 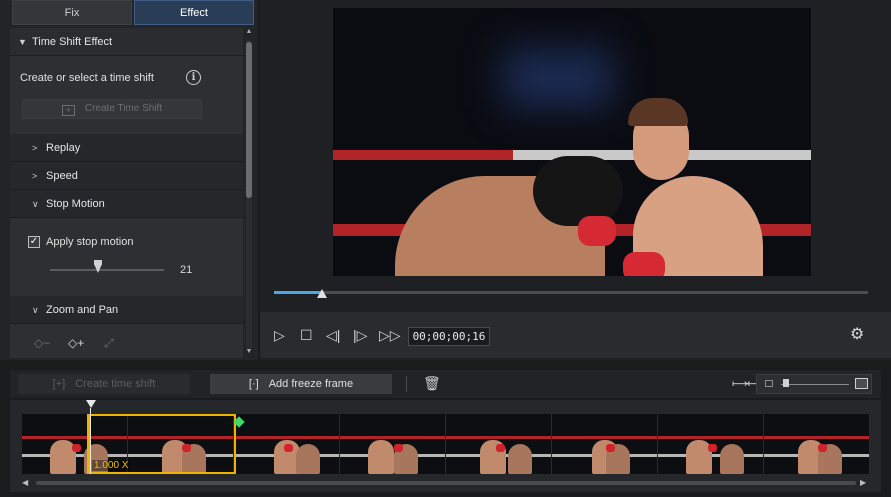 I want to click on previous-frame-icon: ◁|, so click(x=333, y=335).